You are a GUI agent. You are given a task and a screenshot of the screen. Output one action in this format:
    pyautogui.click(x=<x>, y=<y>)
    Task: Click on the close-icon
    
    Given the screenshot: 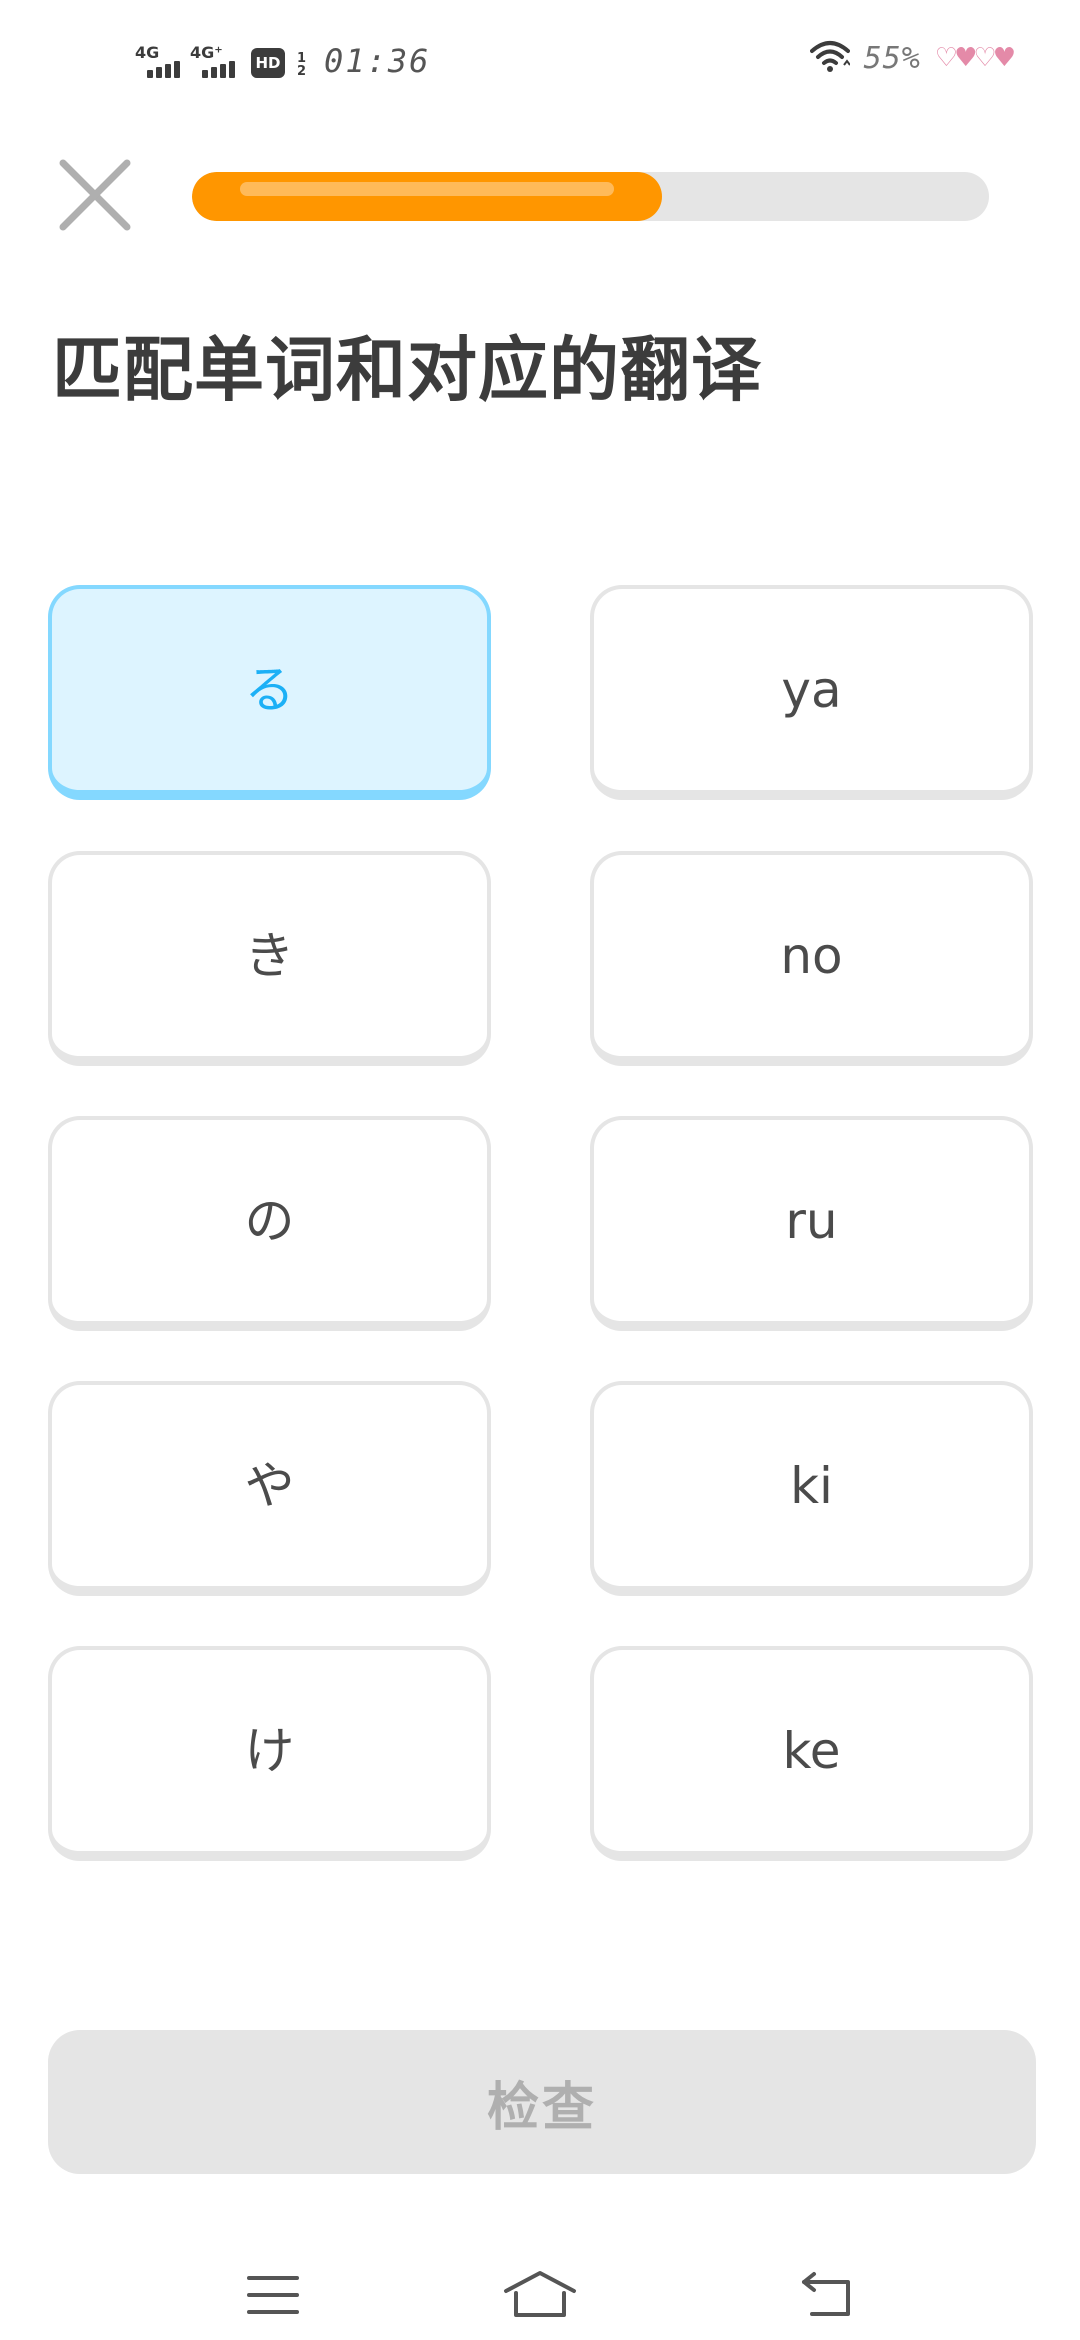 What is the action you would take?
    pyautogui.click(x=95, y=195)
    